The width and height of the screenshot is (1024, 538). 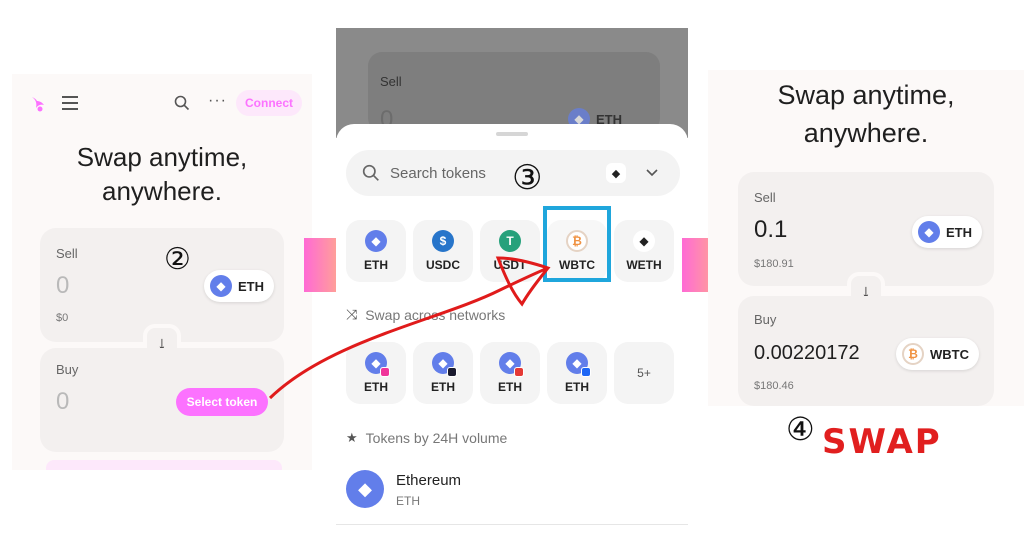 I want to click on buy-token-symbol: WBTC, so click(x=949, y=354).